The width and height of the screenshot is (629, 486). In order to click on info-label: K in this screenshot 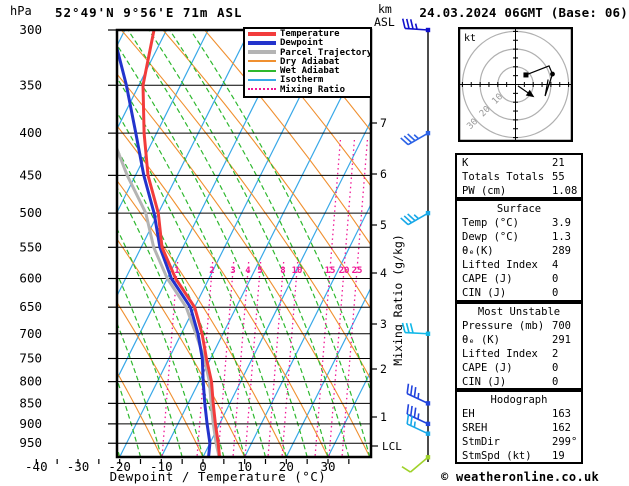, I will do `click(465, 163)`.